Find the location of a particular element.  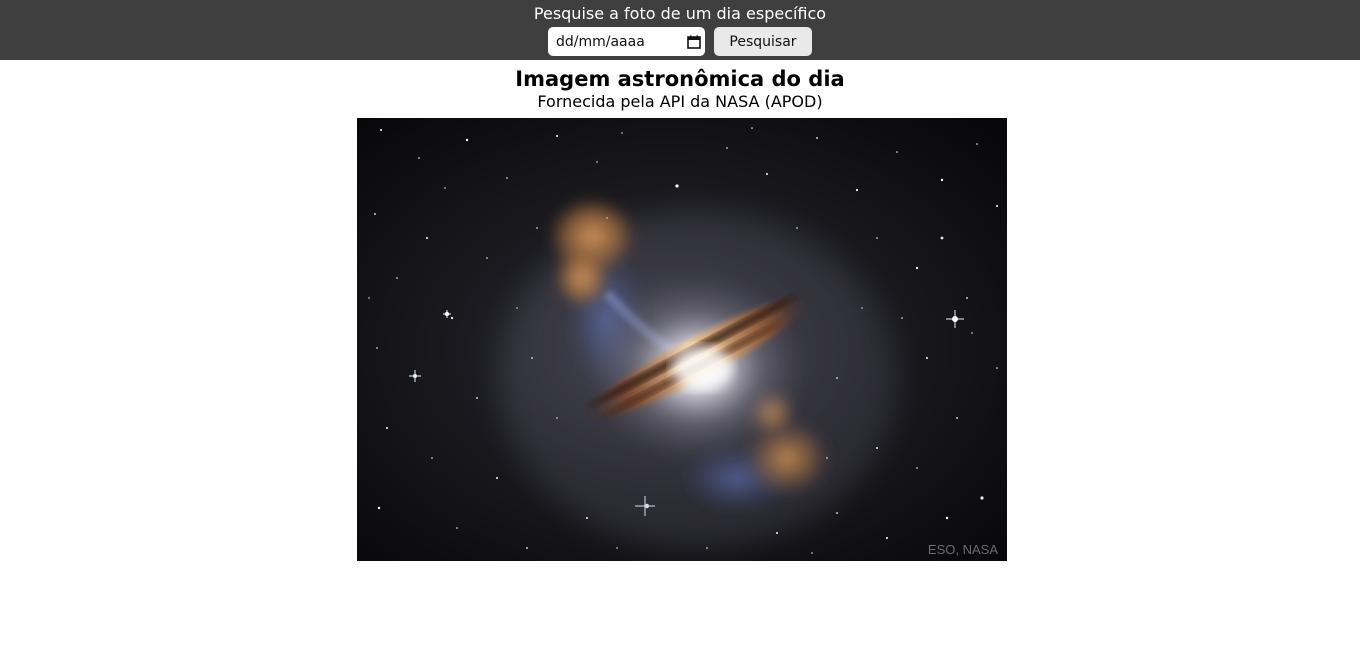

date-input: dd/mm/aaaa is located at coordinates (626, 41).